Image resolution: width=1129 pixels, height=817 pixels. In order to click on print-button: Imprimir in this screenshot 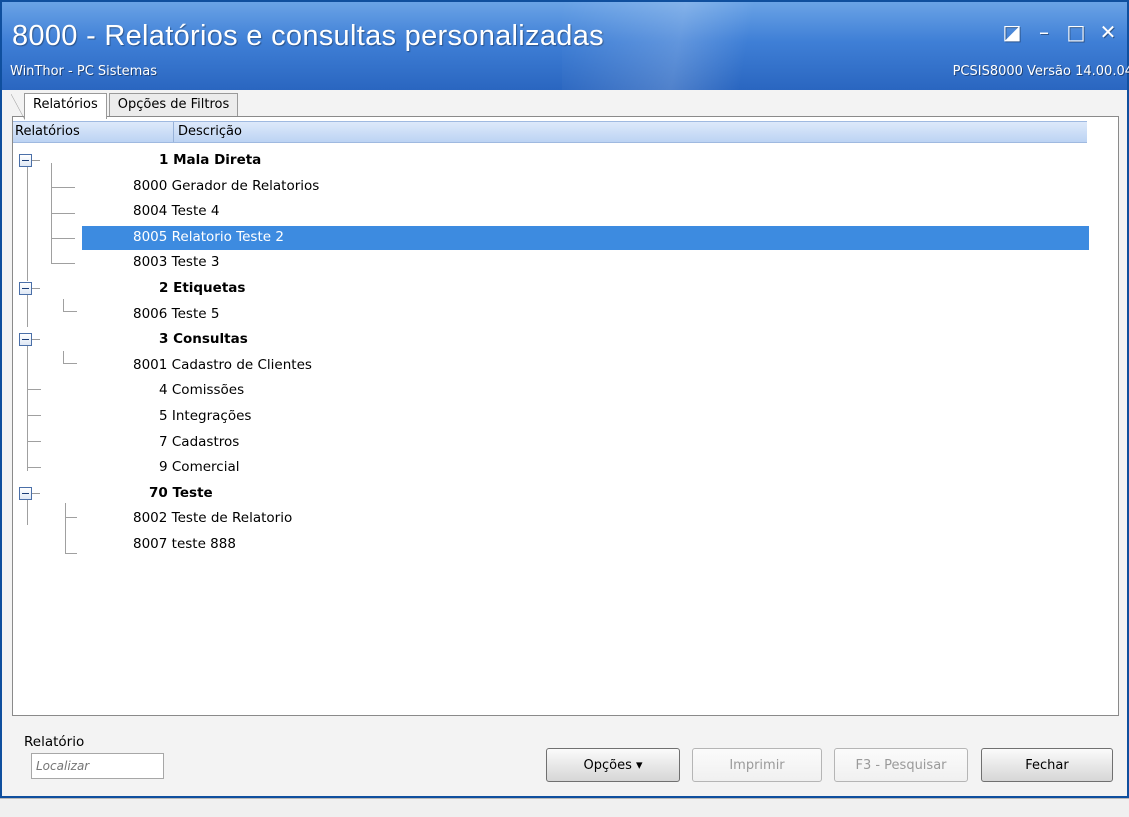, I will do `click(757, 765)`.